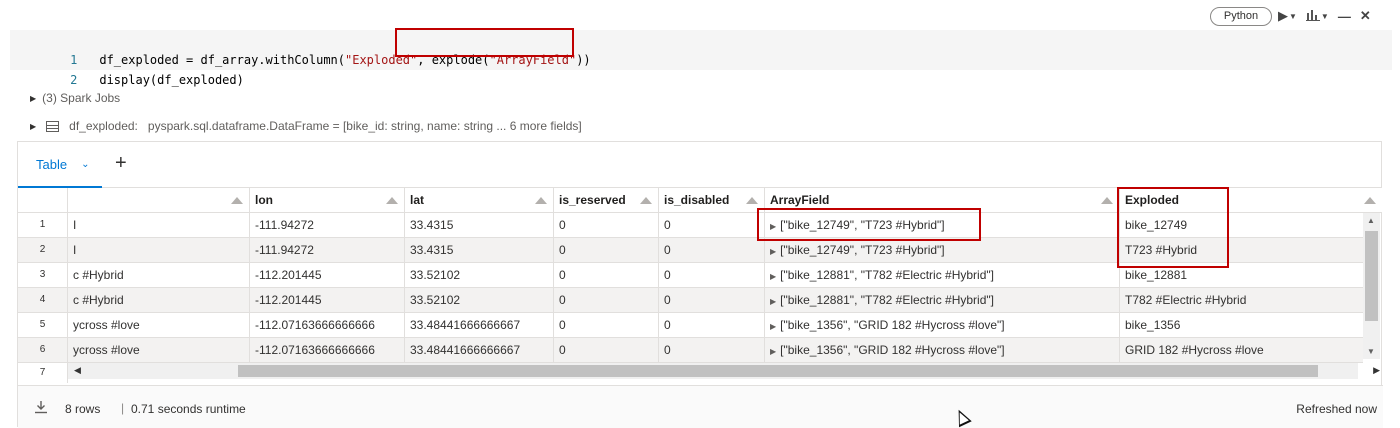  I want to click on vertical-scroll-thumb, so click(1371, 276).